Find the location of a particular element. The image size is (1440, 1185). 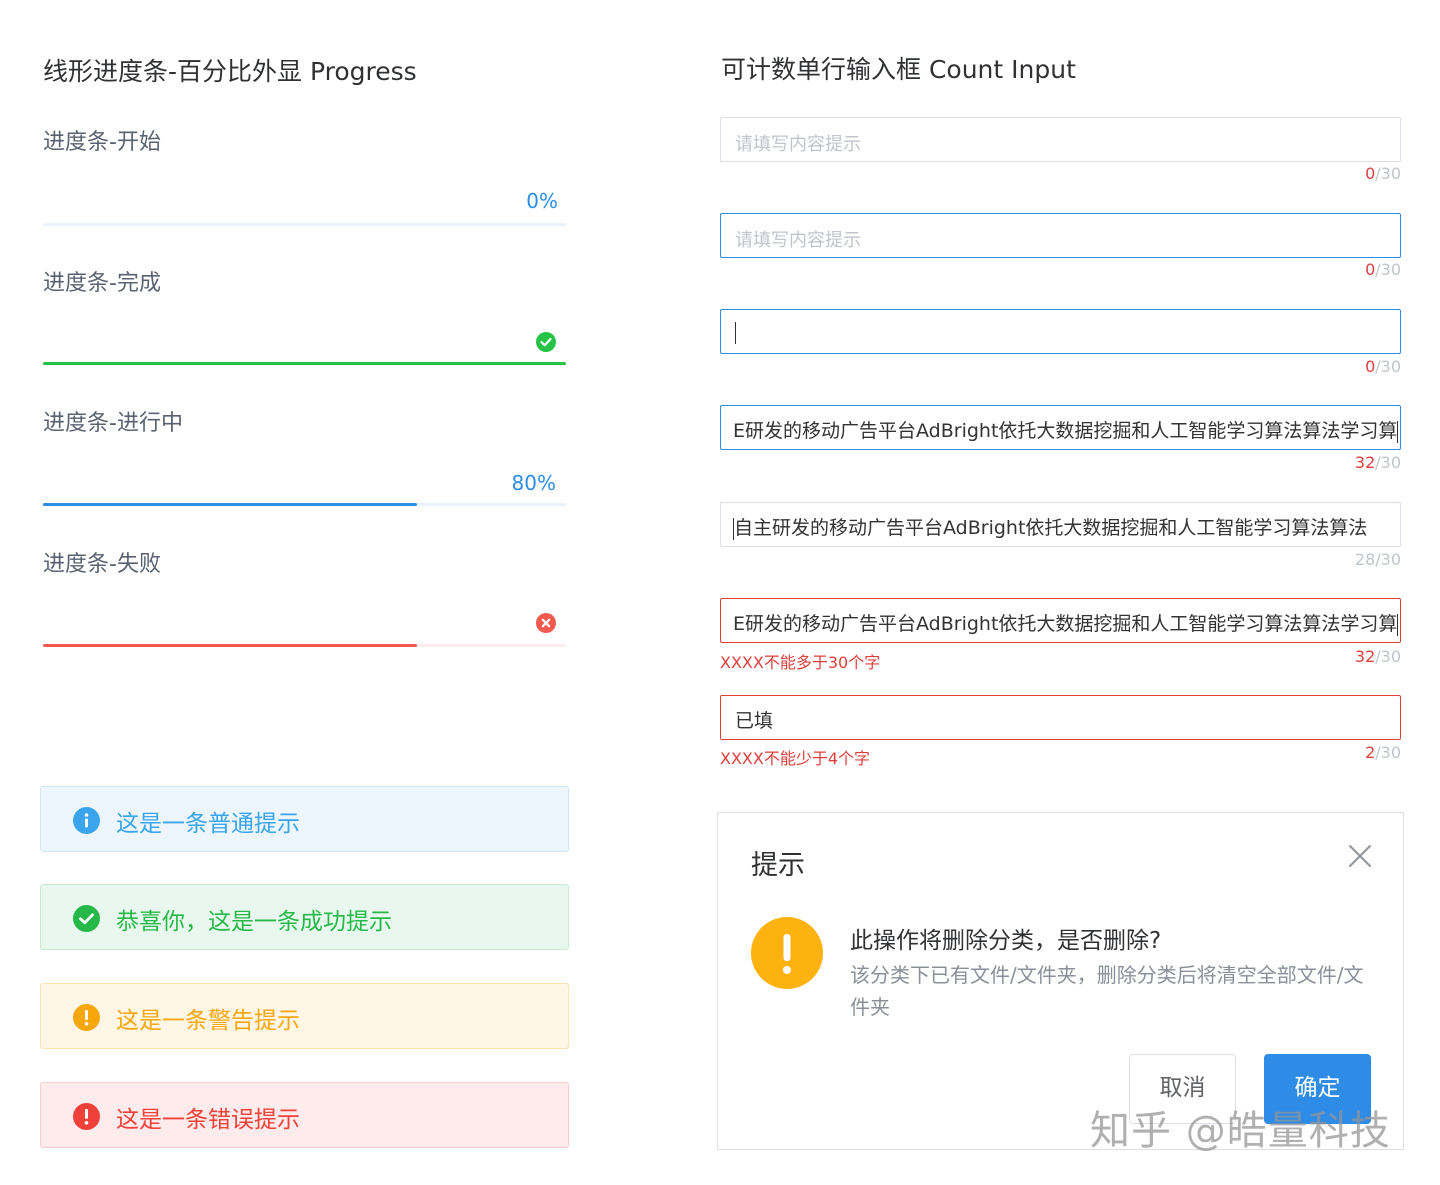

warning-icon is located at coordinates (787, 953).